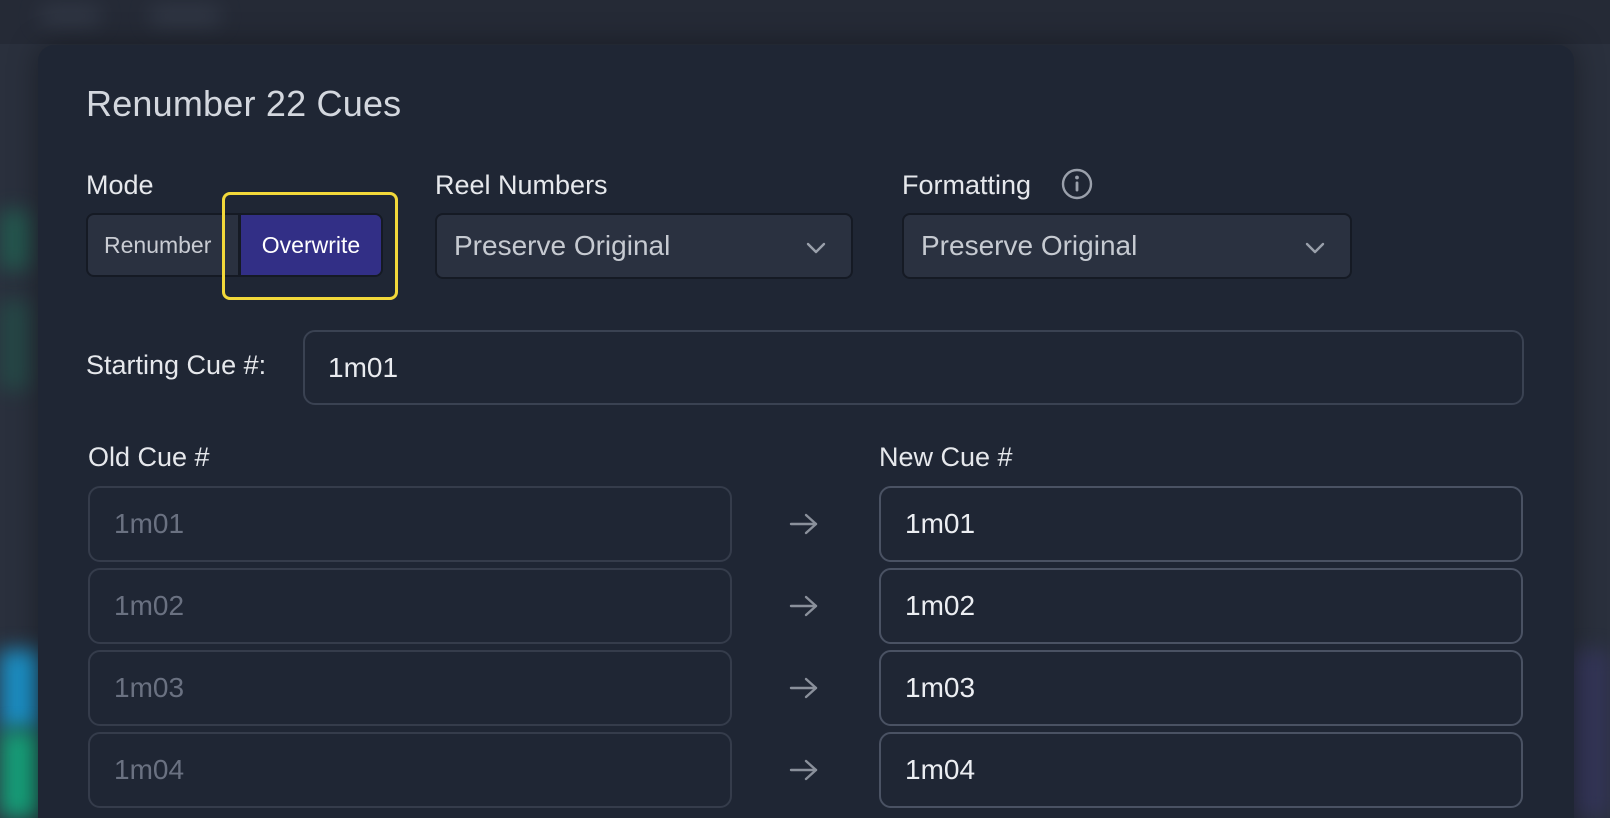 Image resolution: width=1610 pixels, height=818 pixels. Describe the element at coordinates (1201, 770) in the screenshot. I see `new-cue-input: 1m04` at that location.